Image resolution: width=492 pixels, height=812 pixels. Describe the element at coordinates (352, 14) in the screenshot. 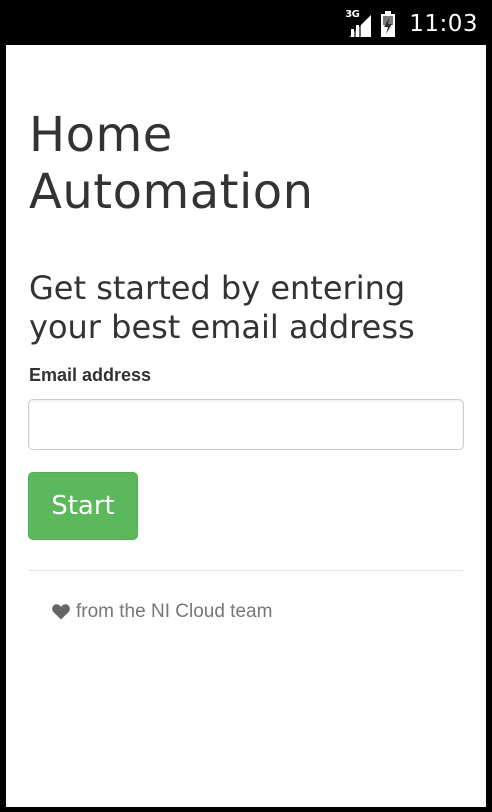

I see `network-type-label: 3G` at that location.